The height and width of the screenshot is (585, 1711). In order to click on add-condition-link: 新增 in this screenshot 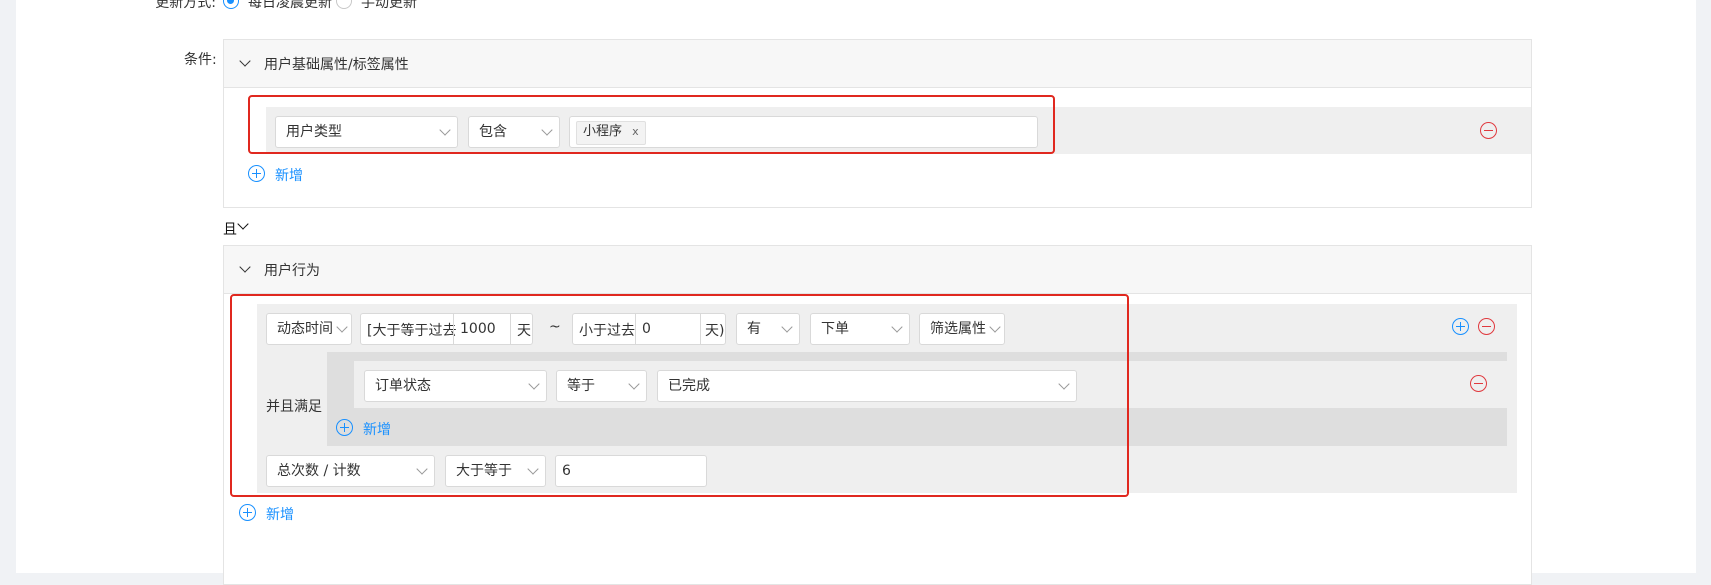, I will do `click(289, 175)`.